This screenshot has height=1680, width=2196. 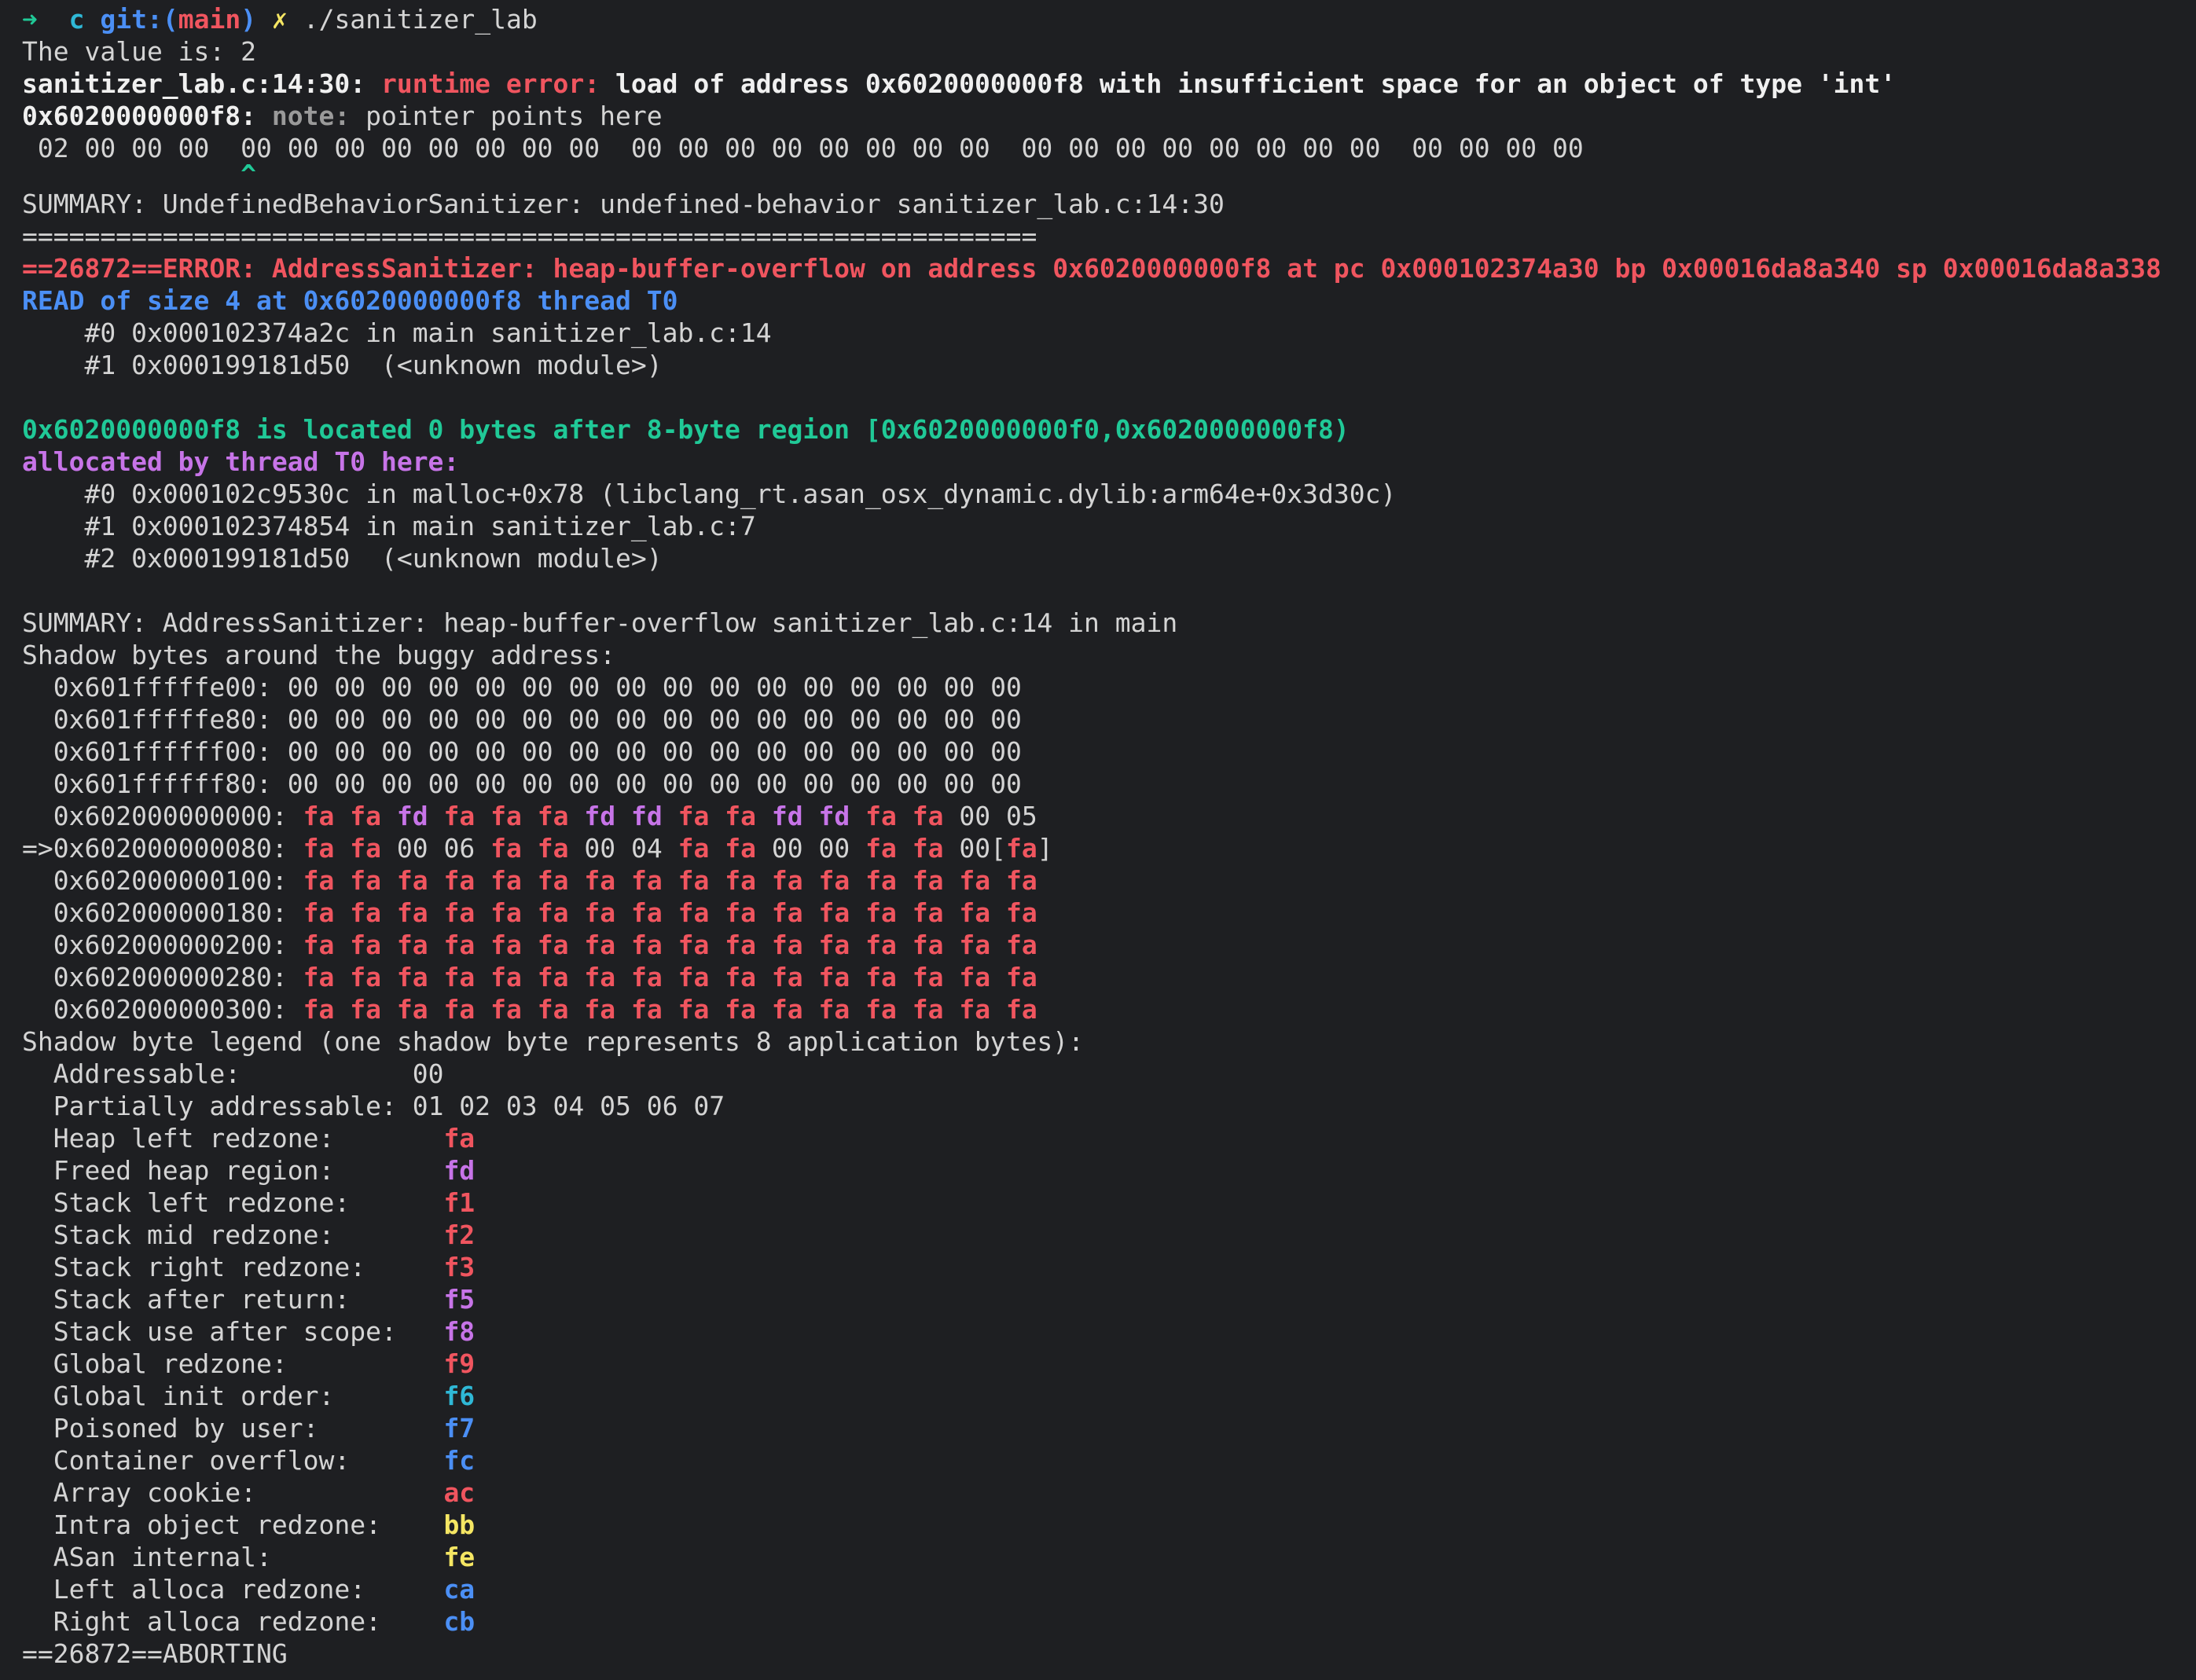 I want to click on prompt-line: ➜ c git:(main) ✗ ./sanitizer_lab, so click(x=1091, y=19).